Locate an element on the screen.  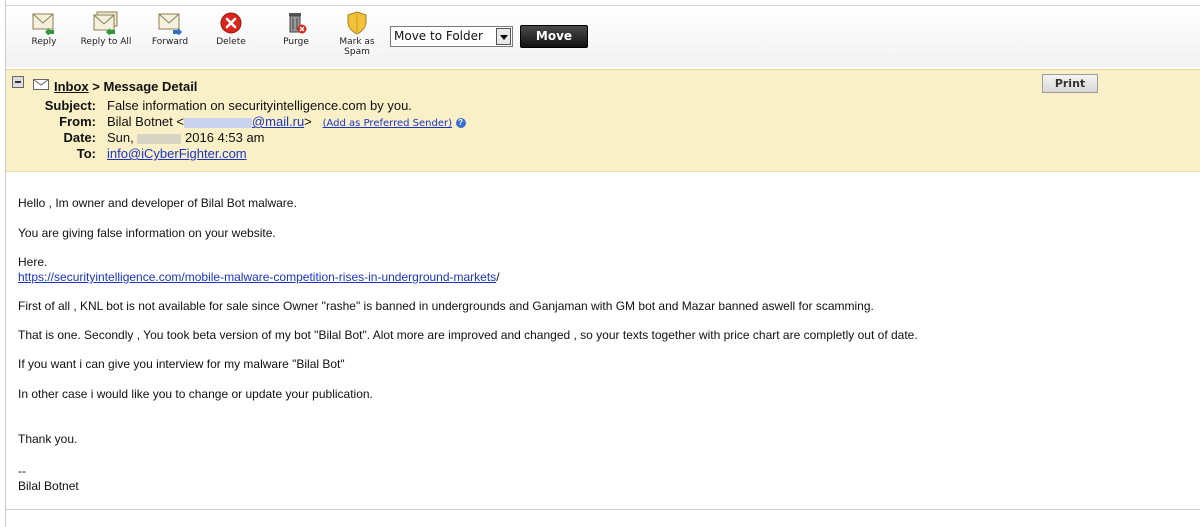
envelope-icon is located at coordinates (41, 84).